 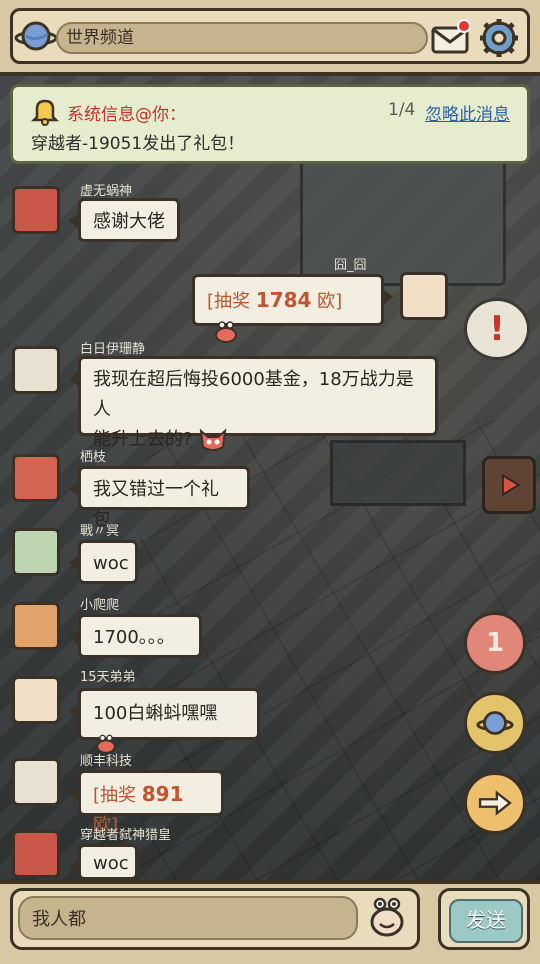 What do you see at coordinates (106, 761) in the screenshot?
I see `username: 顺丰科技` at bounding box center [106, 761].